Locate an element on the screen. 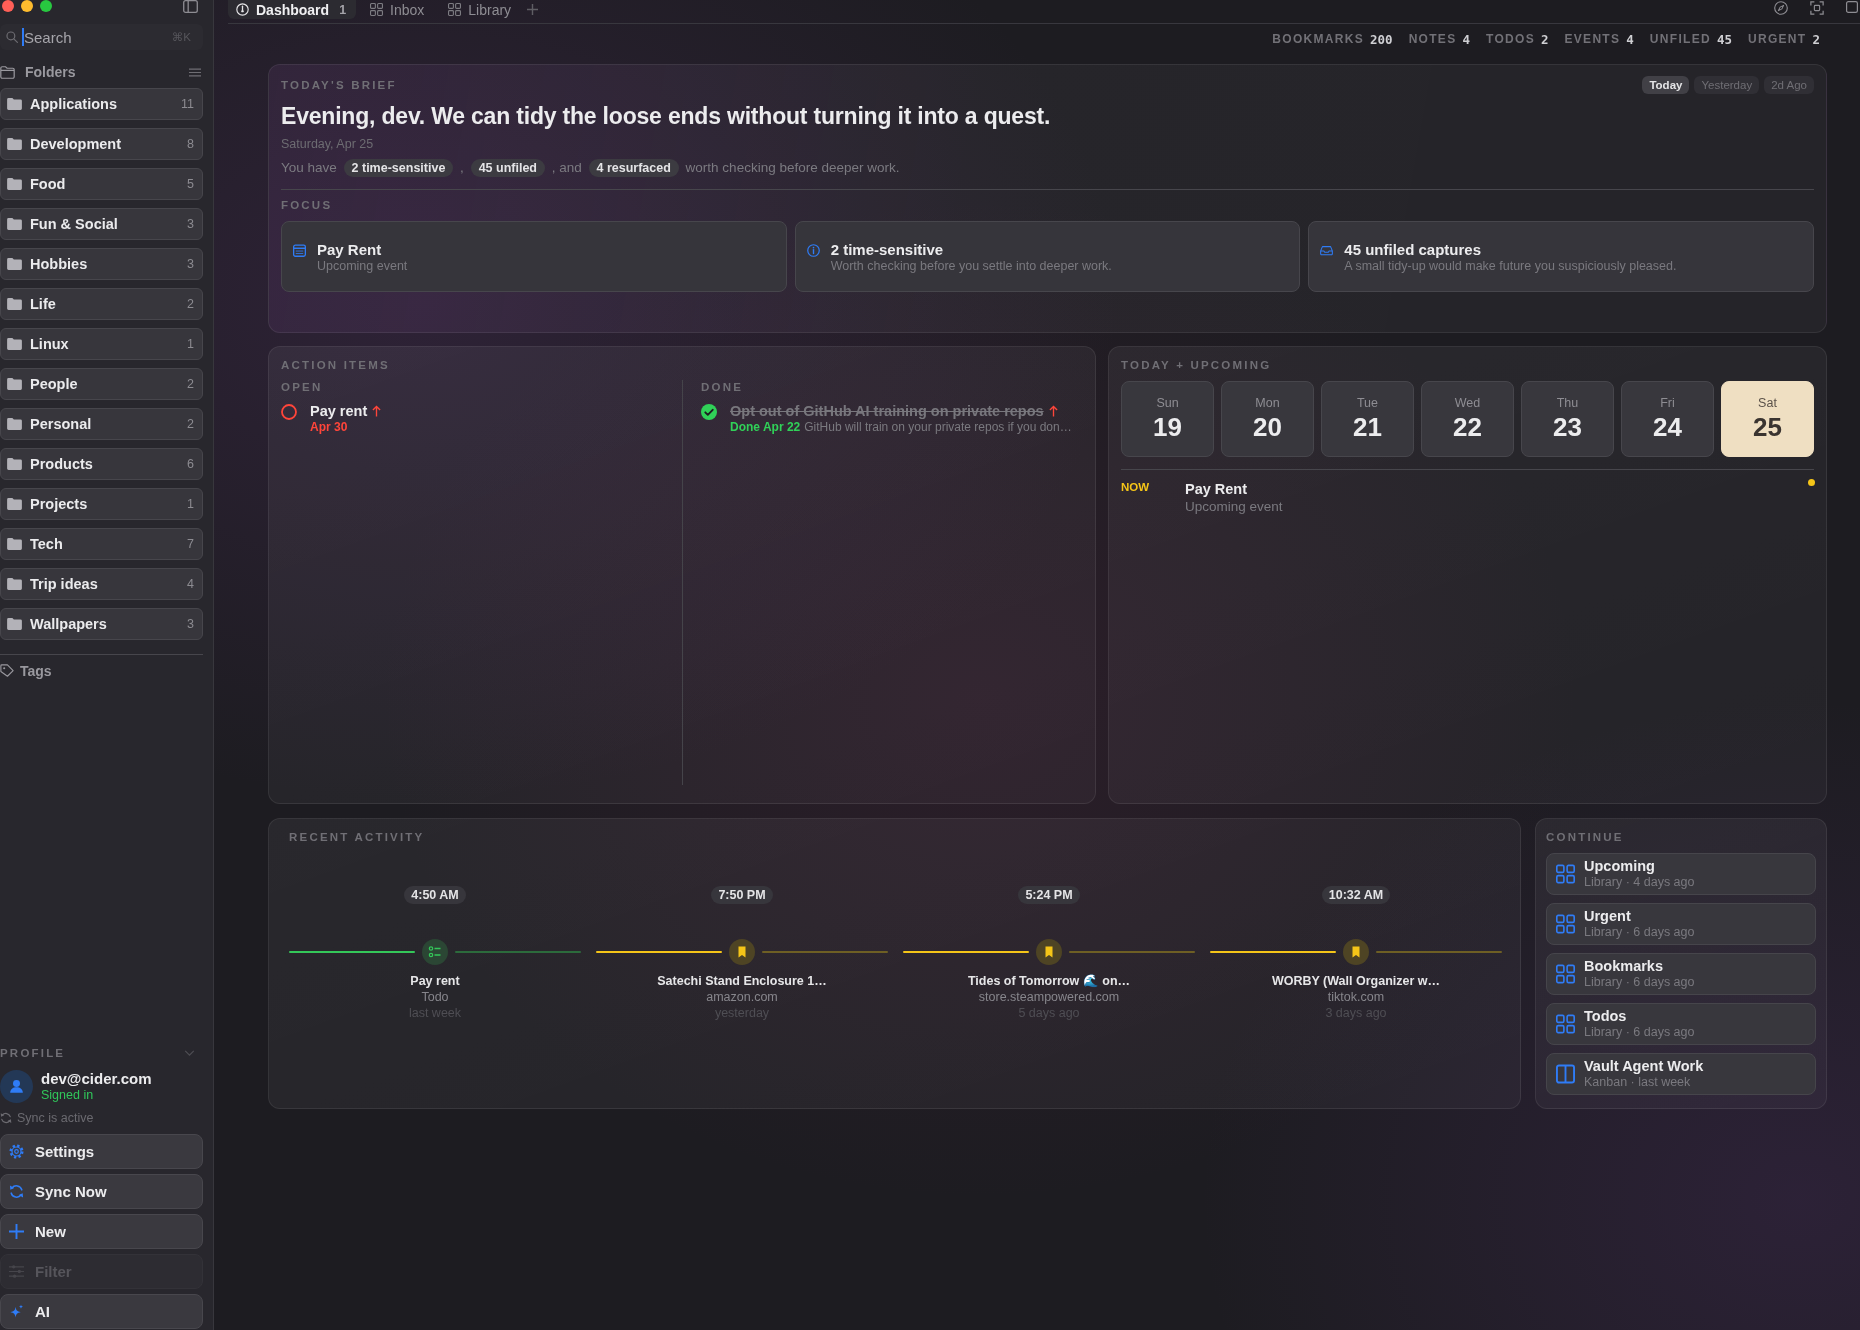 Image resolution: width=1860 pixels, height=1330 pixels. folder-item: Tech 7 is located at coordinates (101, 544).